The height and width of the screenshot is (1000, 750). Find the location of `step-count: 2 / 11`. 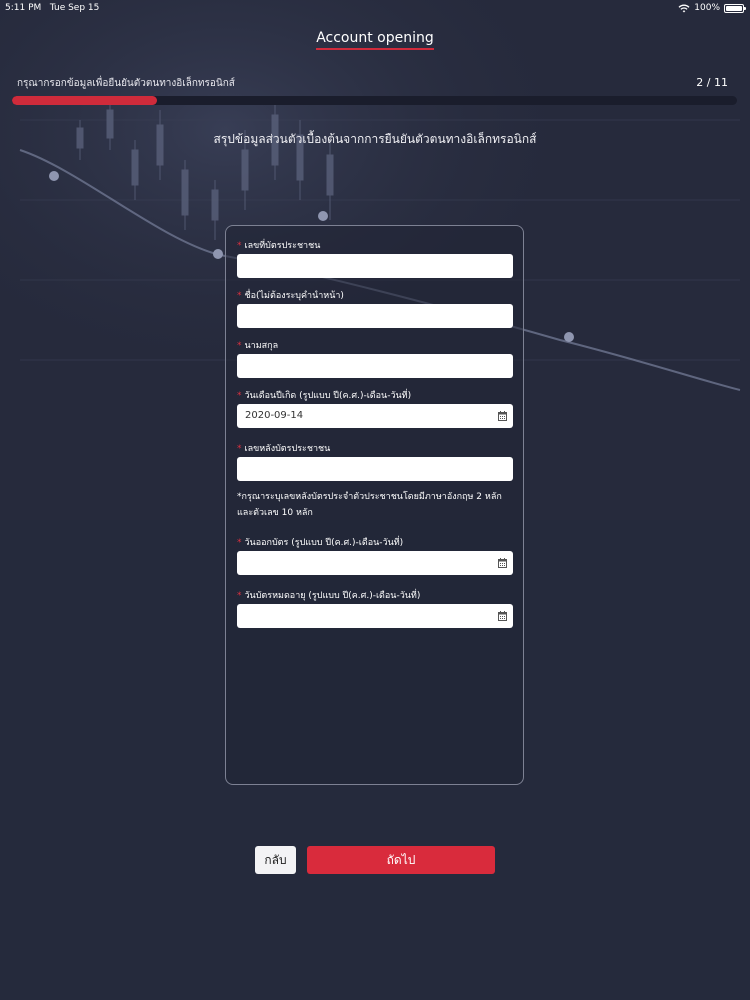

step-count: 2 / 11 is located at coordinates (712, 82).